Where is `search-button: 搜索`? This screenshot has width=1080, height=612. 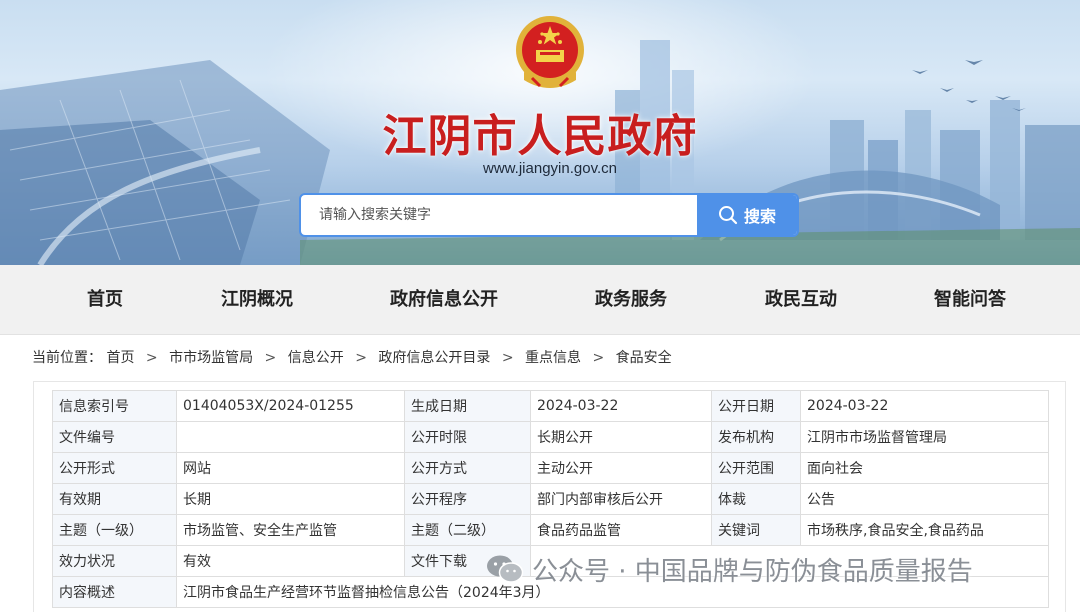 search-button: 搜索 is located at coordinates (747, 215).